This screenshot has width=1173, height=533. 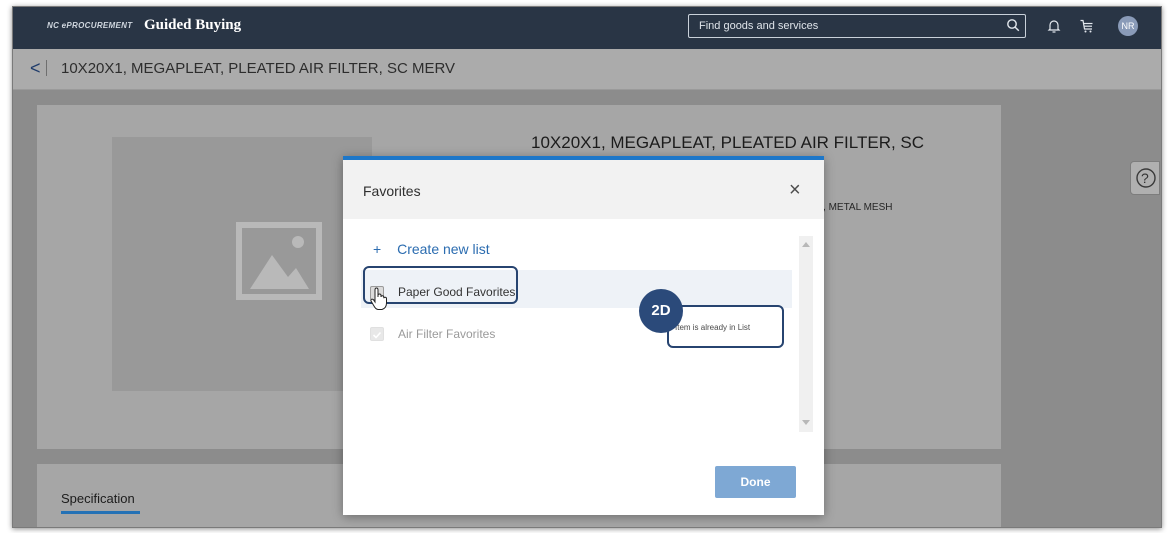 I want to click on avatar: NR, so click(x=1128, y=26).